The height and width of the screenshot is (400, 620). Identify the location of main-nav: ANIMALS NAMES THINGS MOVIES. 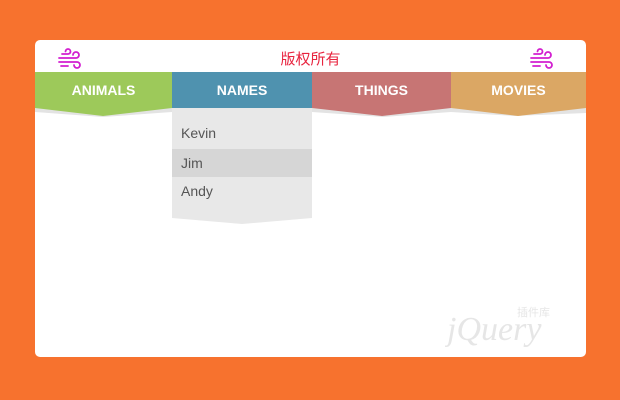
(310, 94).